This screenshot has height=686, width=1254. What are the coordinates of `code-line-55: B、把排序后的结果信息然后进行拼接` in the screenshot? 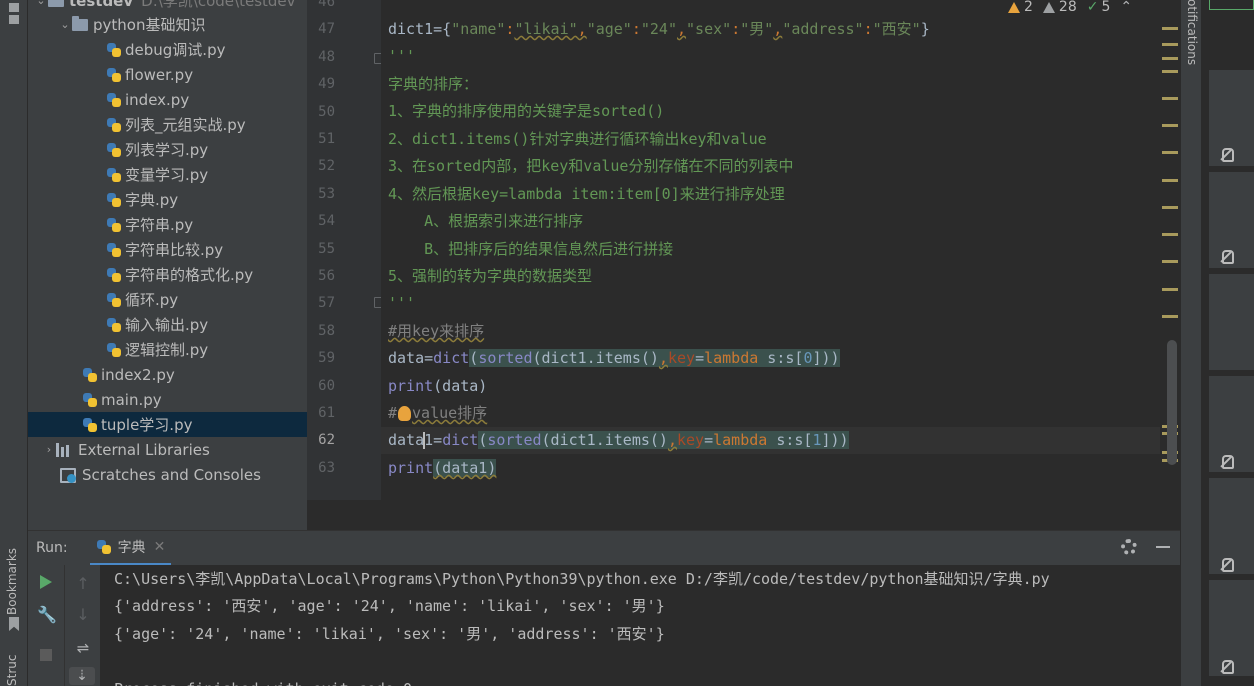 It's located at (531, 249).